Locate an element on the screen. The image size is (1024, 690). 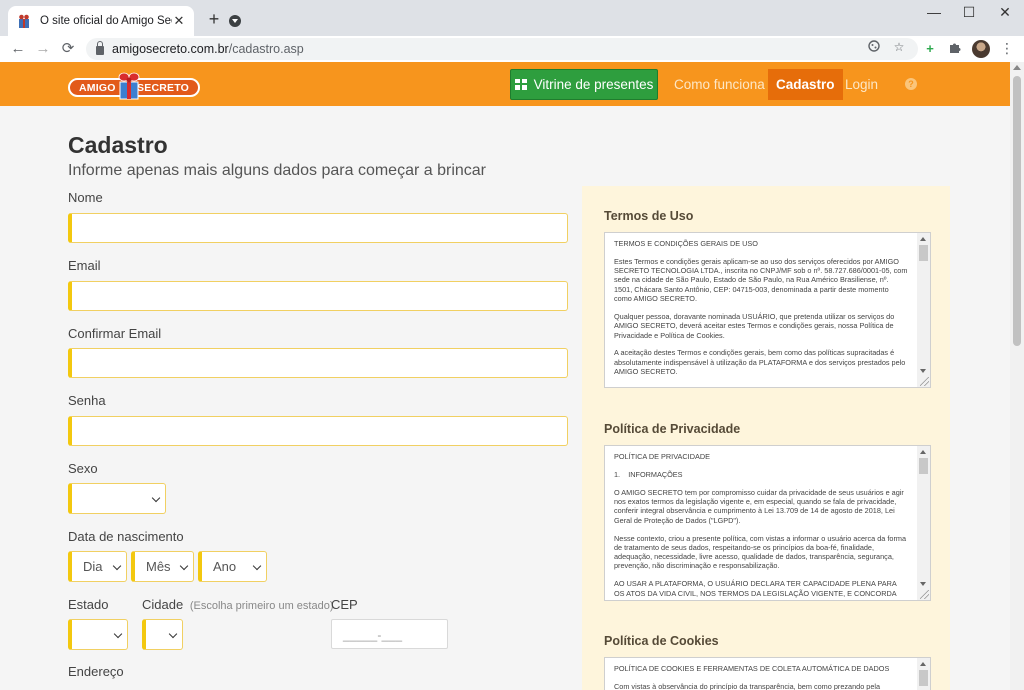
data-nascimento-label: Data de nascimento is located at coordinates (126, 536).